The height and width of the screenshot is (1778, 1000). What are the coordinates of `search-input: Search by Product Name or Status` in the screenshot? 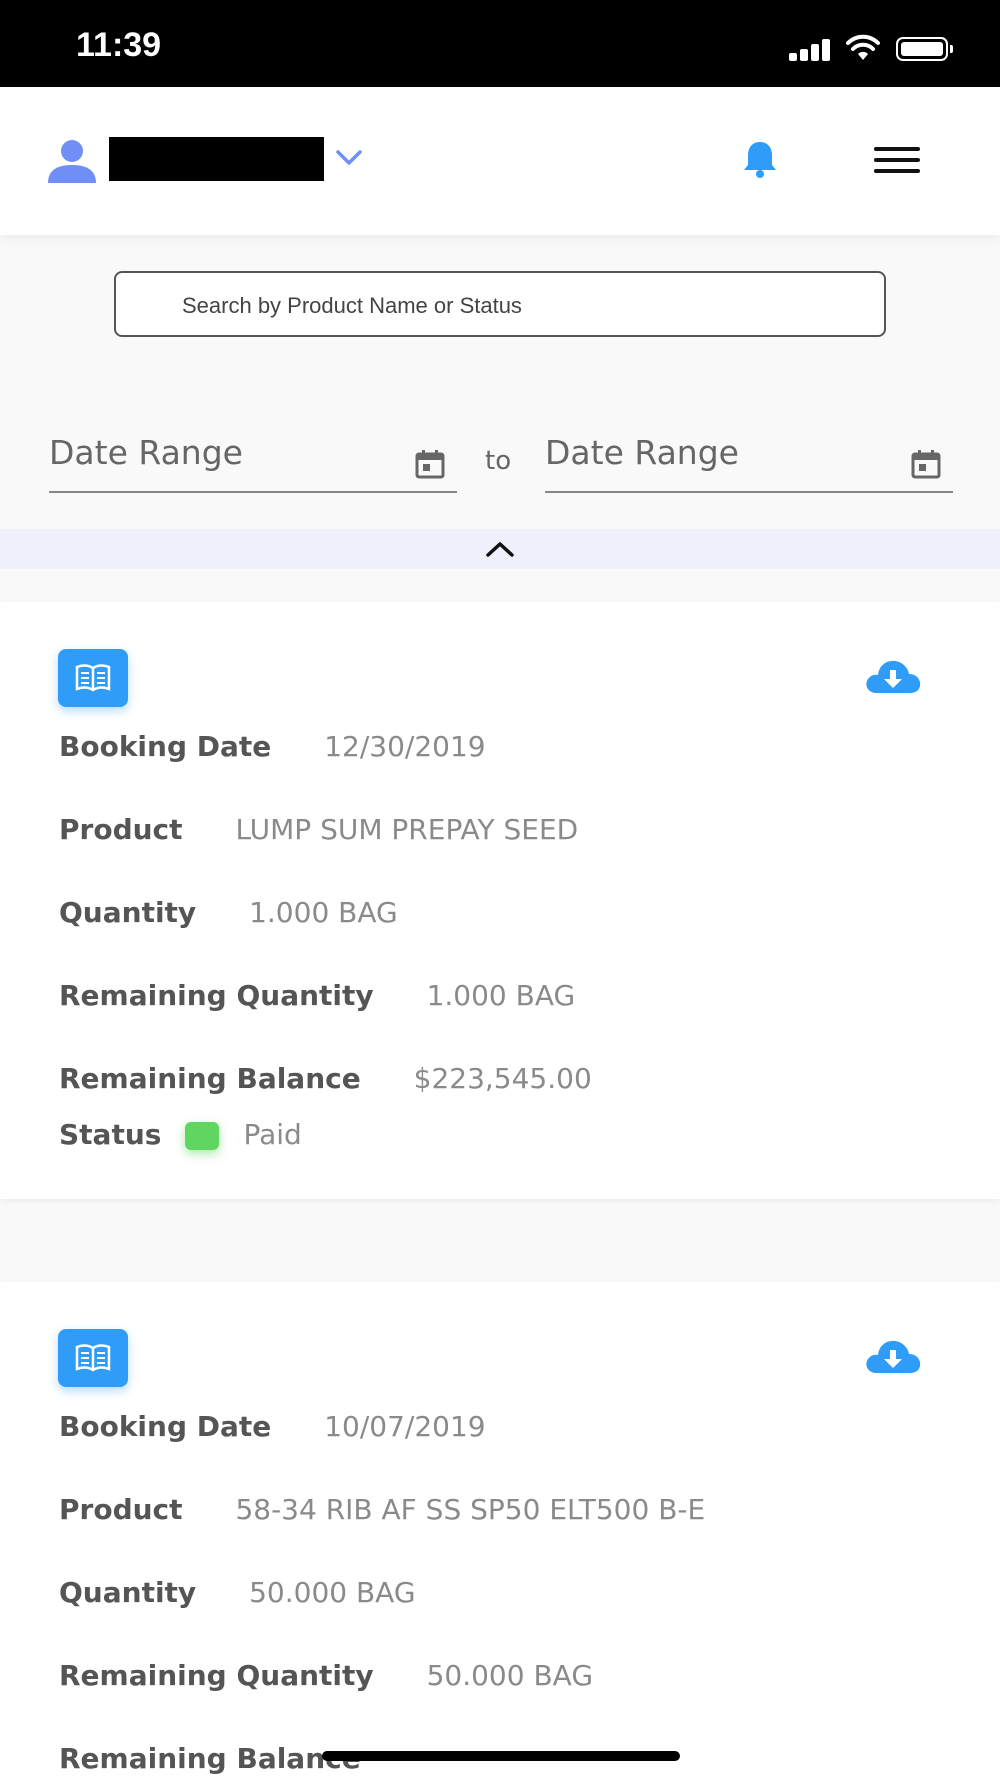 It's located at (500, 304).